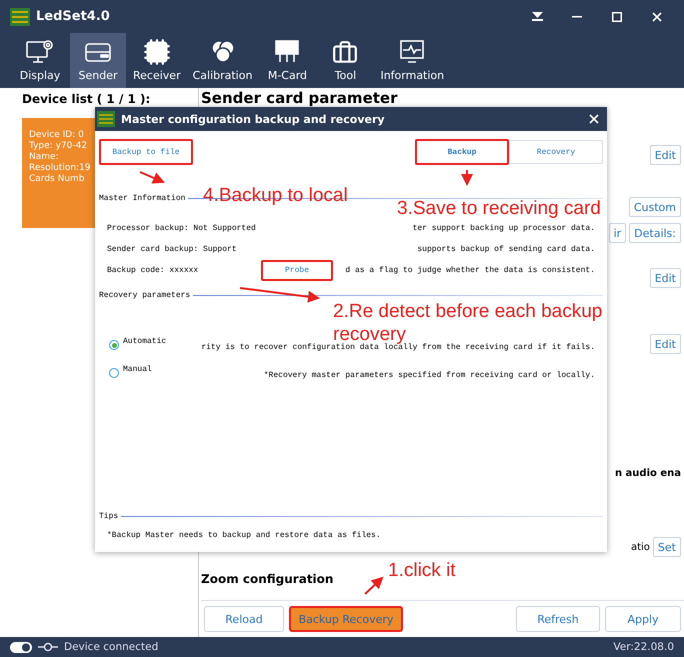 This screenshot has width=684, height=657. I want to click on backup-to-file-button: Backup to file, so click(146, 152).